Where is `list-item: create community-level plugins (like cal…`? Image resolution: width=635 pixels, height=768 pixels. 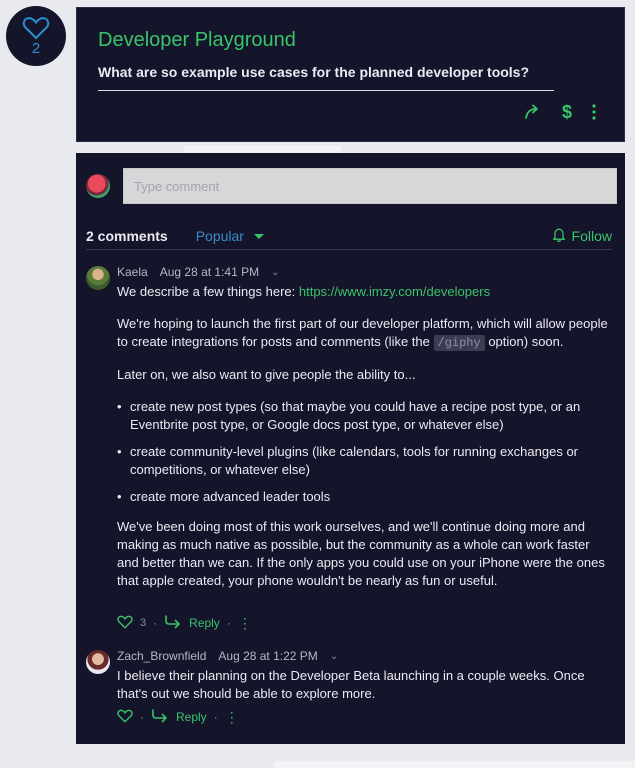
list-item: create community-level plugins (like cal… is located at coordinates (364, 461).